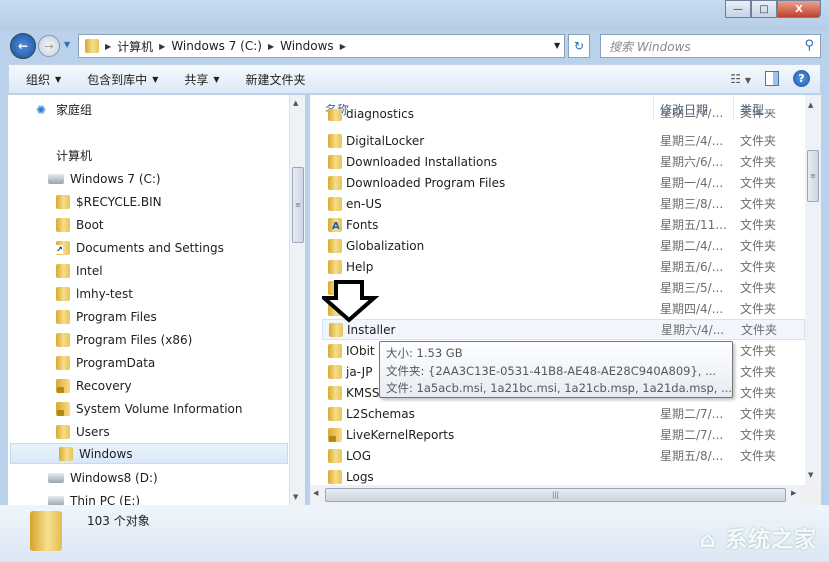 This screenshot has height=562, width=829. What do you see at coordinates (563, 475) in the screenshot?
I see `file-row: Logs` at bounding box center [563, 475].